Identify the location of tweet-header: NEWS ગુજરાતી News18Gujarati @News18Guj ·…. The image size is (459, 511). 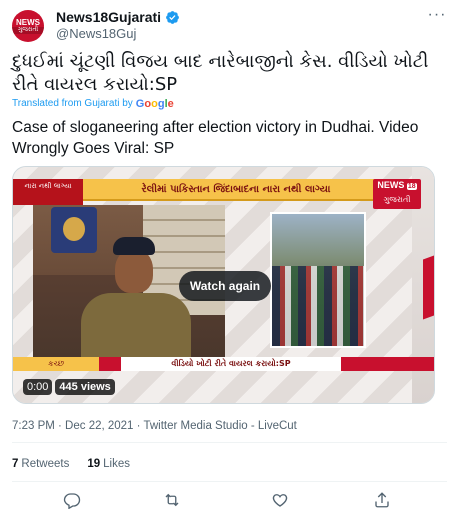
(229, 24).